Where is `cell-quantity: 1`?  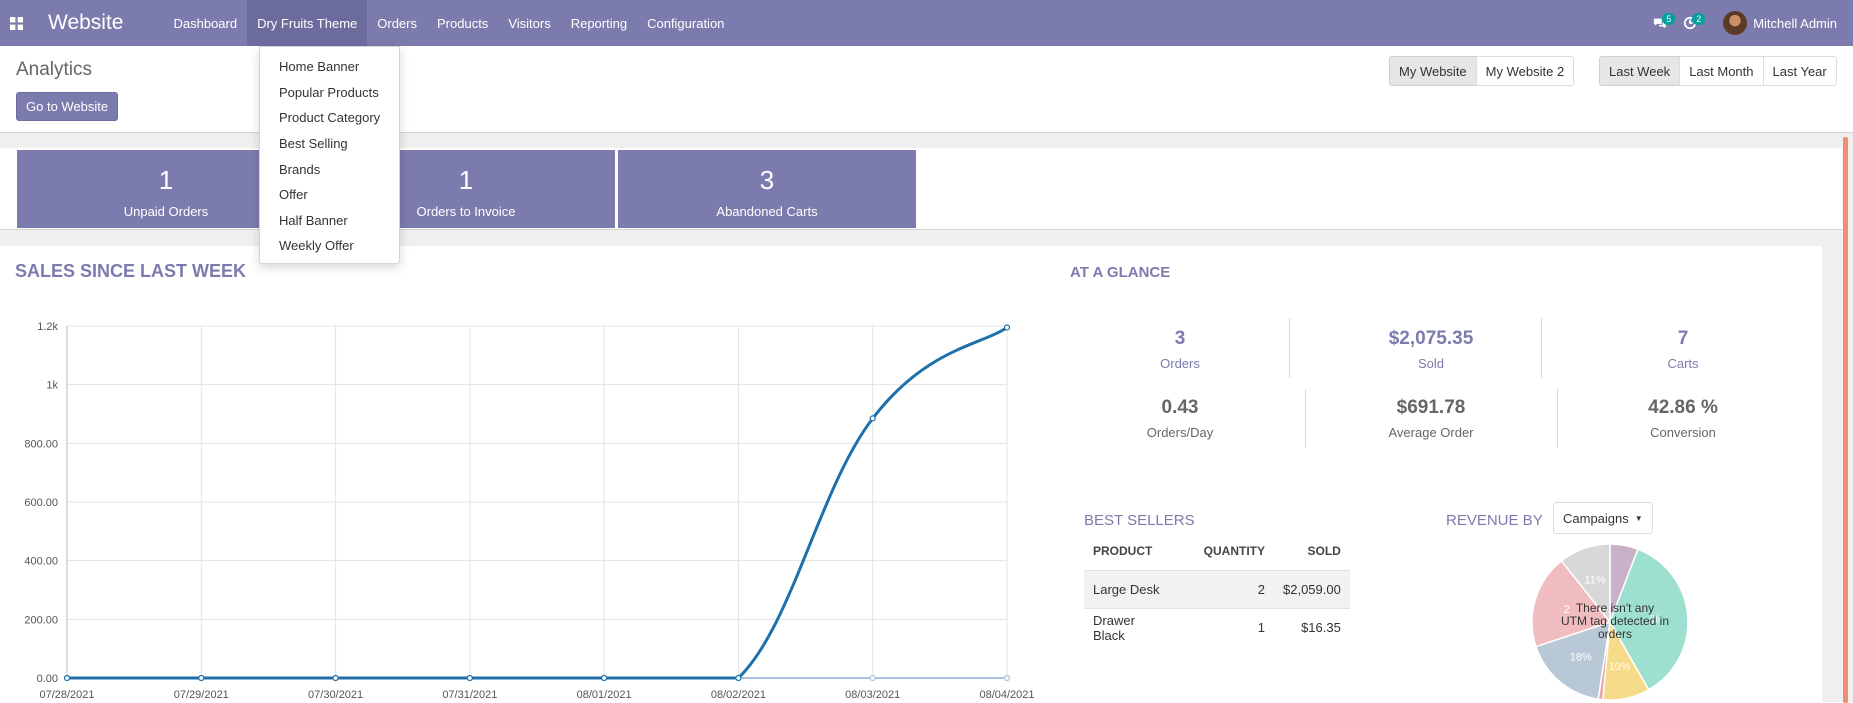
cell-quantity: 1 is located at coordinates (1225, 627).